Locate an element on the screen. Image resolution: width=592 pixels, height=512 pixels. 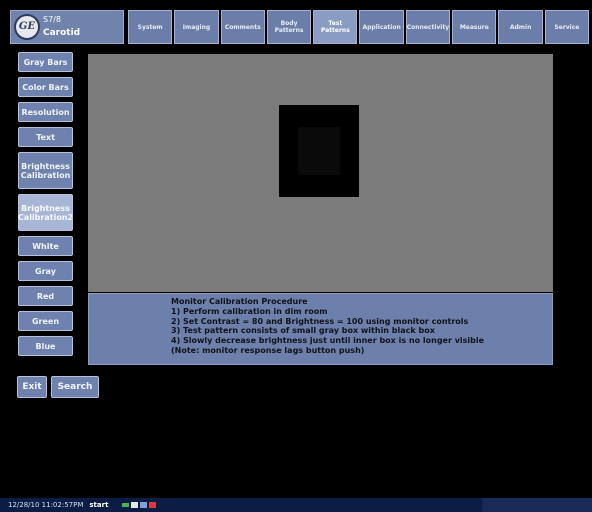
preset-label: Carotid is located at coordinates (62, 33).